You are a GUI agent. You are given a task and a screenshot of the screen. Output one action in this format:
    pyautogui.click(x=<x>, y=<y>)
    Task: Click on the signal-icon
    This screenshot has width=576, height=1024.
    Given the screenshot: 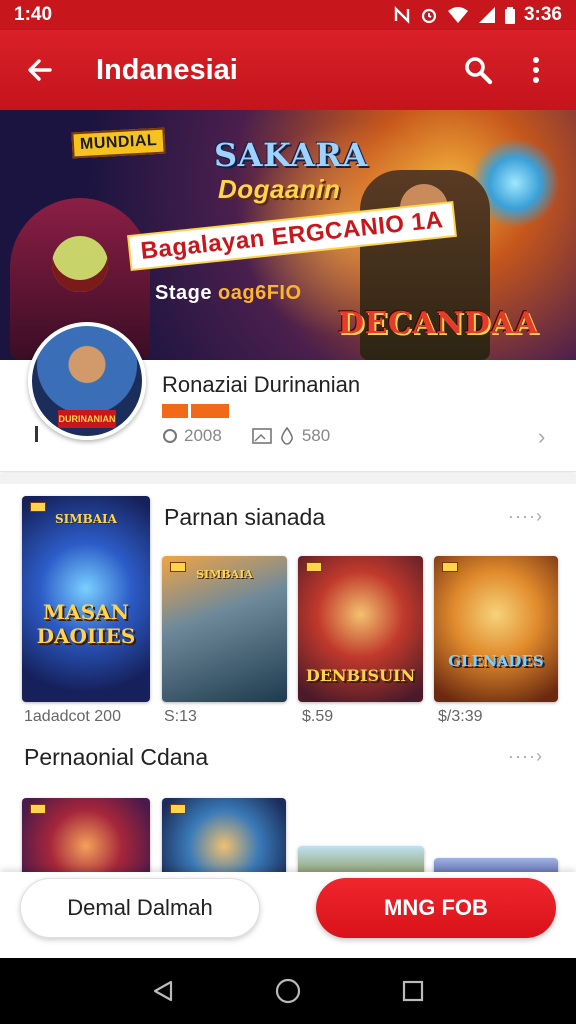 What is the action you would take?
    pyautogui.click(x=487, y=15)
    